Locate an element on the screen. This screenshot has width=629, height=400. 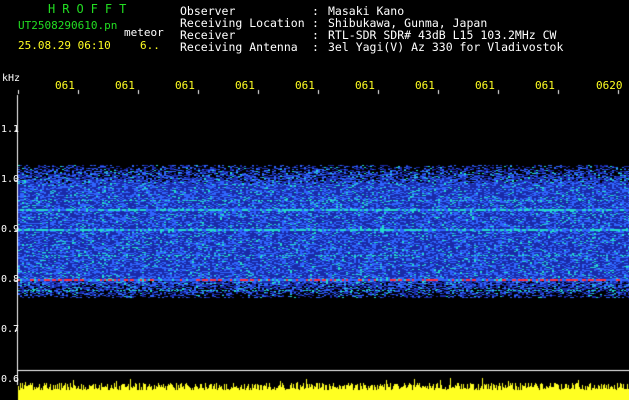
y-tick-label: 1.1 is located at coordinates (10, 129).